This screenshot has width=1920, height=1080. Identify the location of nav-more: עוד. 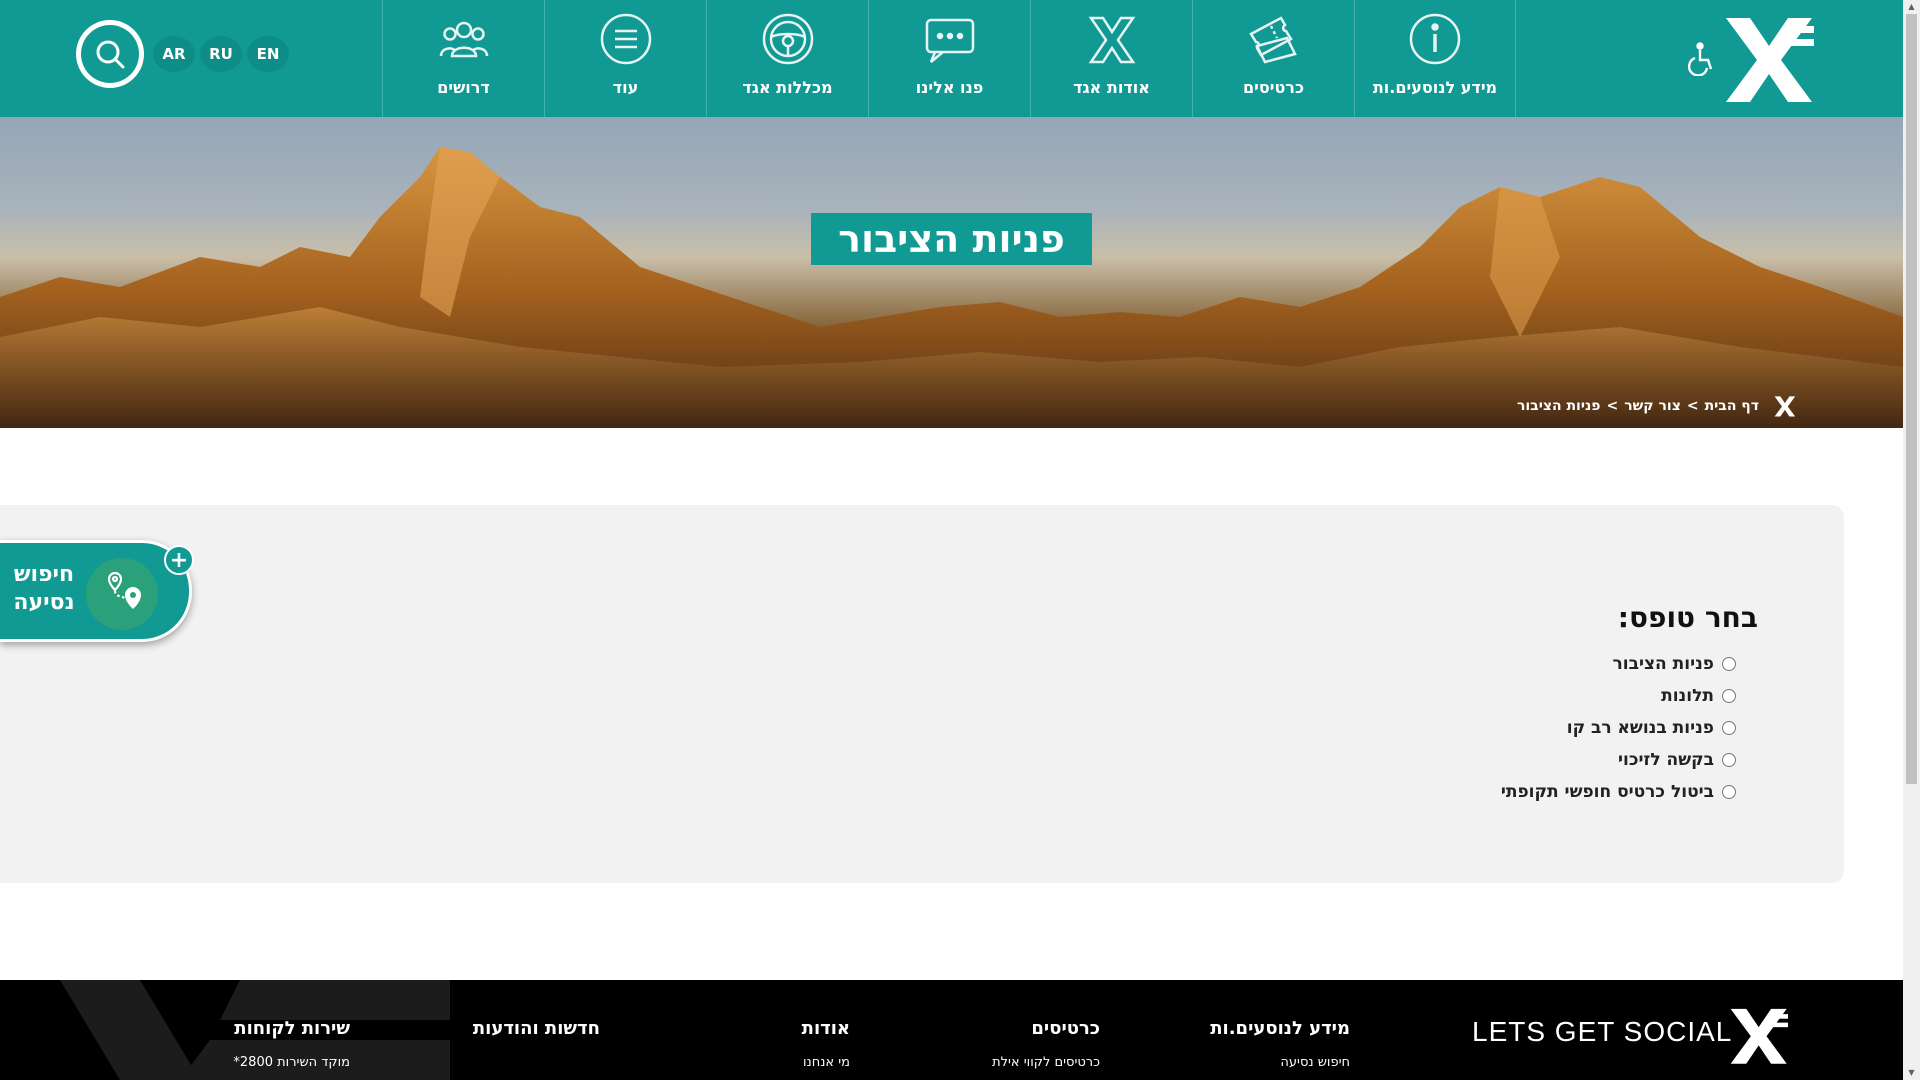
(625, 58).